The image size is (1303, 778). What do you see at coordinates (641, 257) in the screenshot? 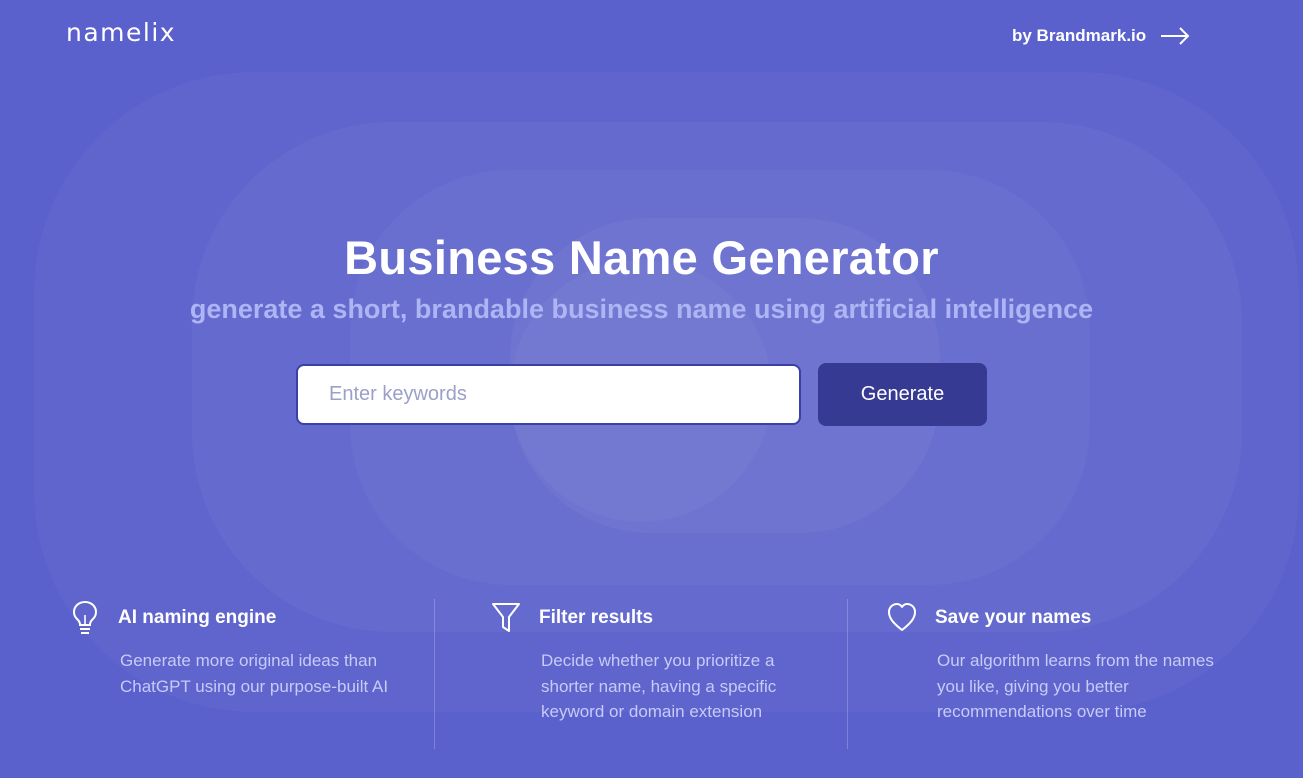
I see `page-title: Business Name Generator` at bounding box center [641, 257].